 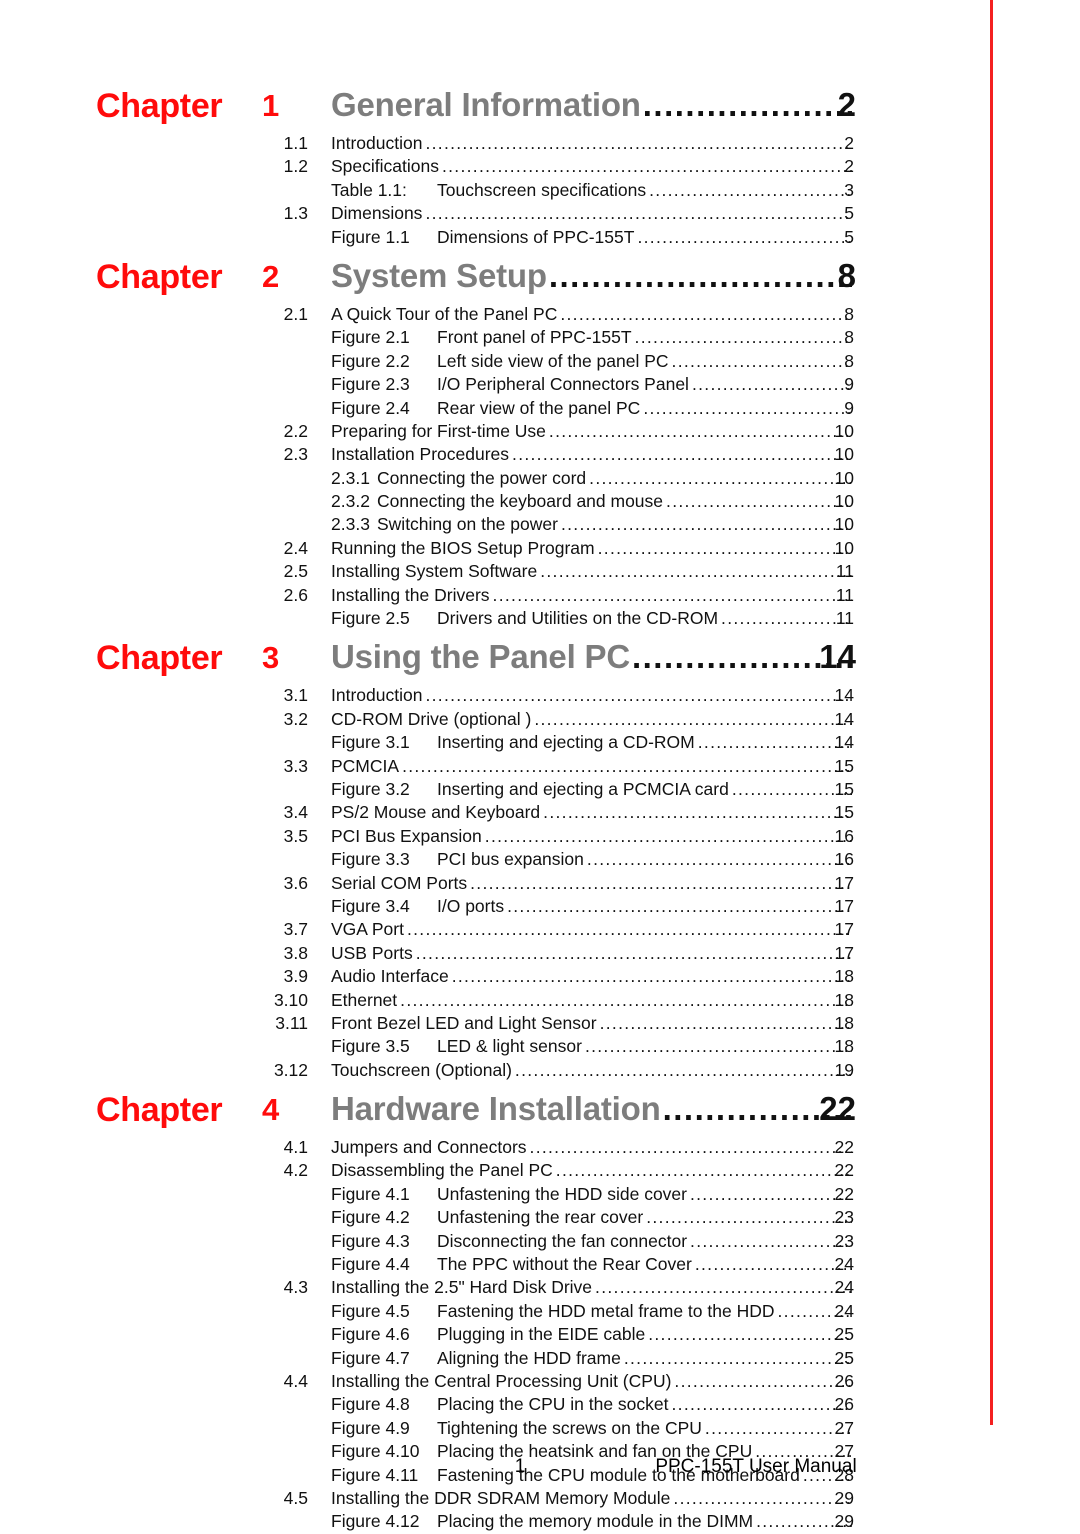 I want to click on toc-entry-number: 2.5, so click(x=295, y=571).